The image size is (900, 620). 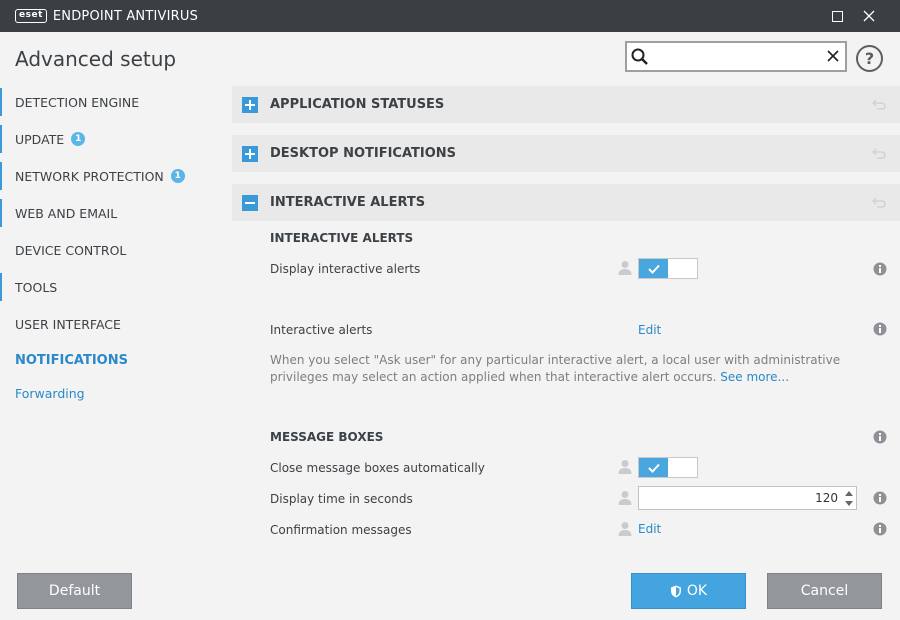 I want to click on sidebar-item-network-protection: NETWORK PROTECTION 1, so click(x=111, y=176).